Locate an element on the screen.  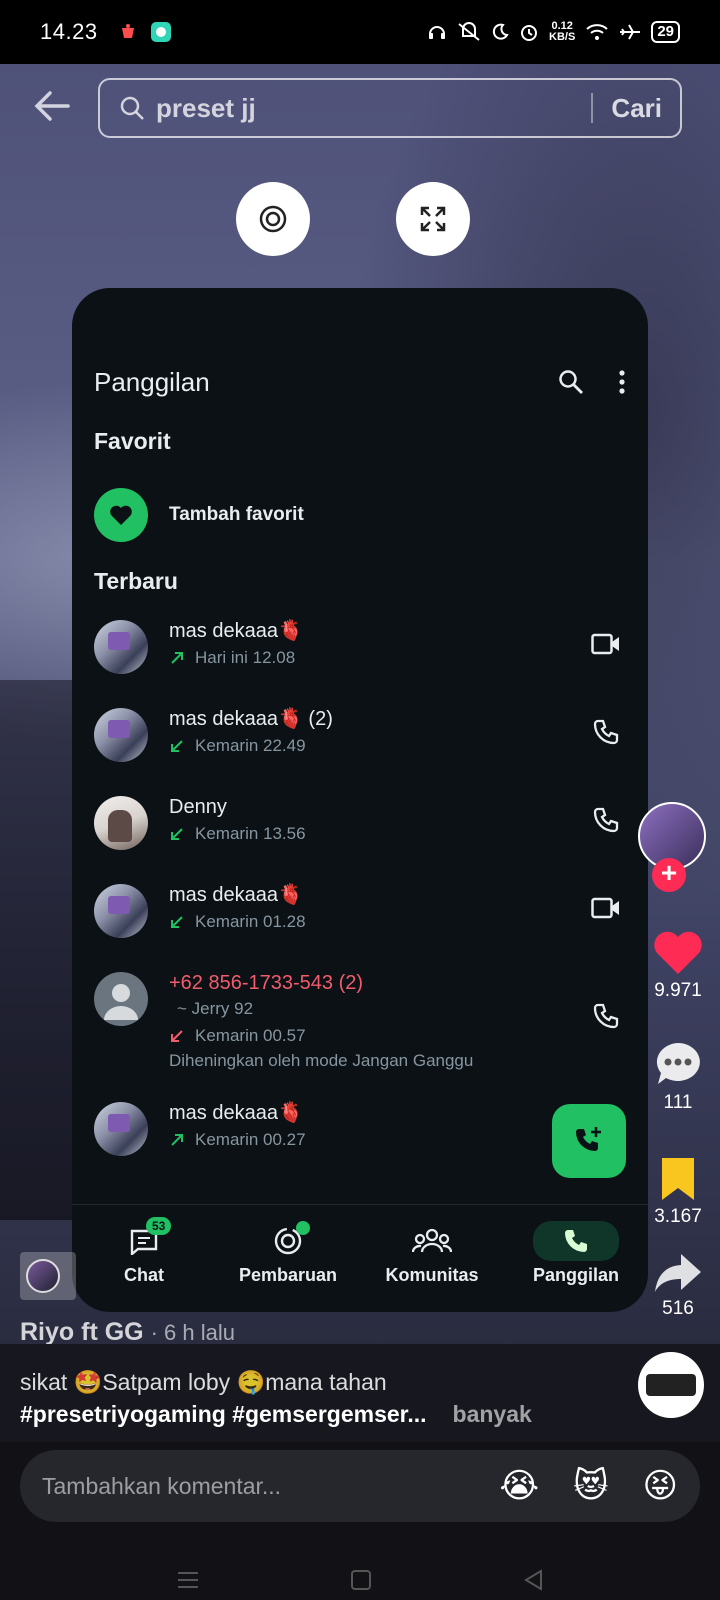
comment-button: 111 is located at coordinates (678, 1077).